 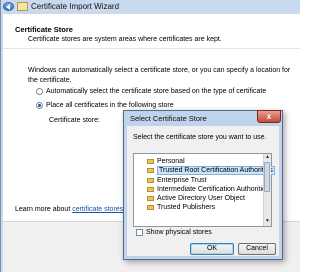 I want to click on auto-select-store-radio, so click(x=39, y=91).